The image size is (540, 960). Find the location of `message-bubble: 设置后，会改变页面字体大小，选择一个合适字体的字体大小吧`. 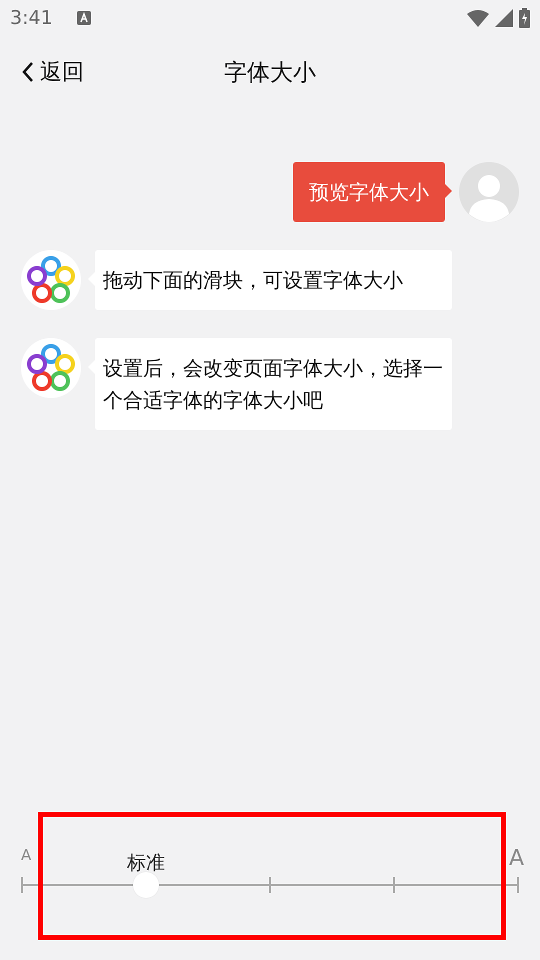

message-bubble: 设置后，会改变页面字体大小，选择一个合适字体的字体大小吧 is located at coordinates (273, 384).